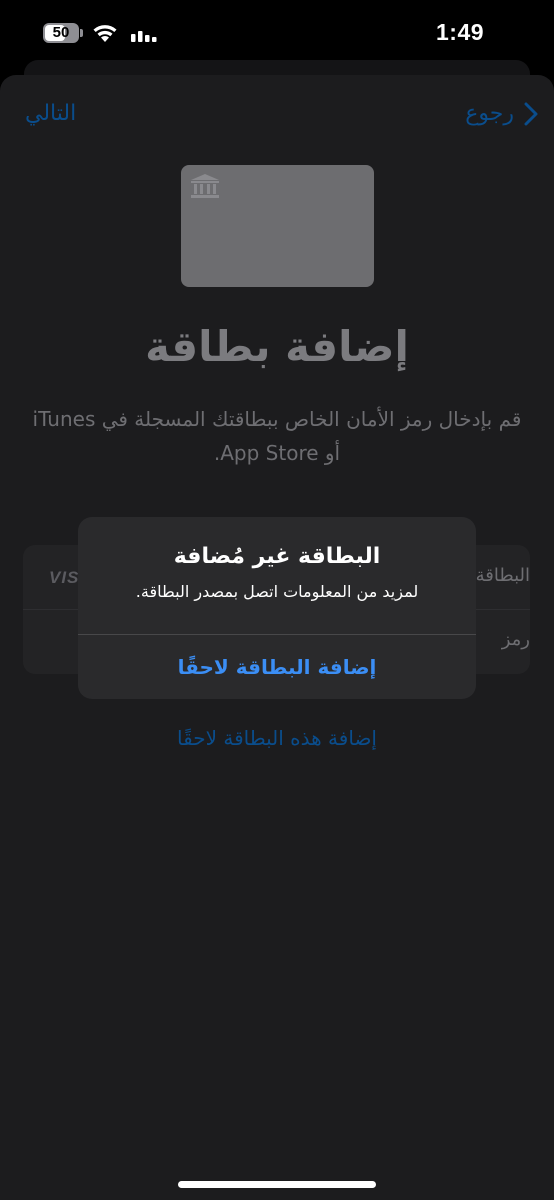 The height and width of the screenshot is (1200, 554). I want to click on wifi-icon, so click(105, 33).